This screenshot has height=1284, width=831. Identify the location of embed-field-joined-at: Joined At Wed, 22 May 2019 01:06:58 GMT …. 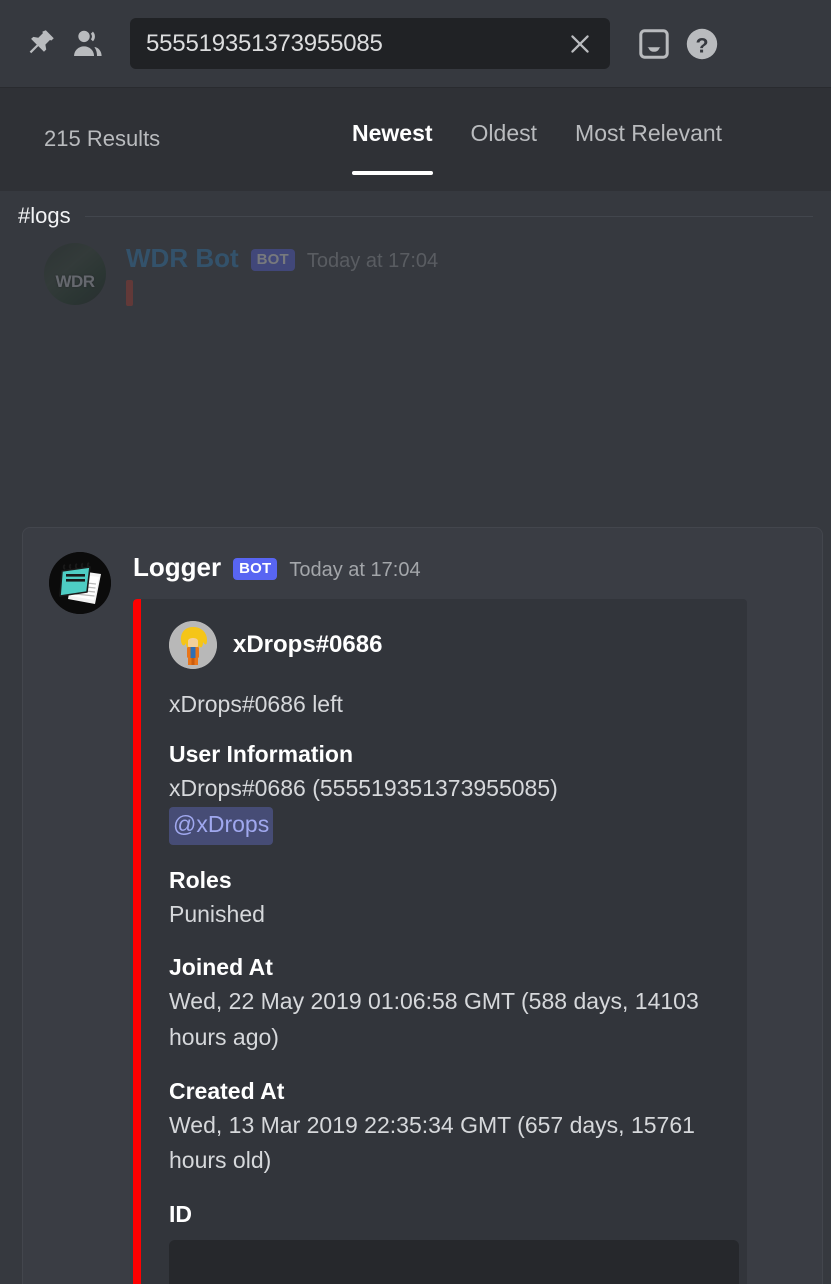
(454, 1004).